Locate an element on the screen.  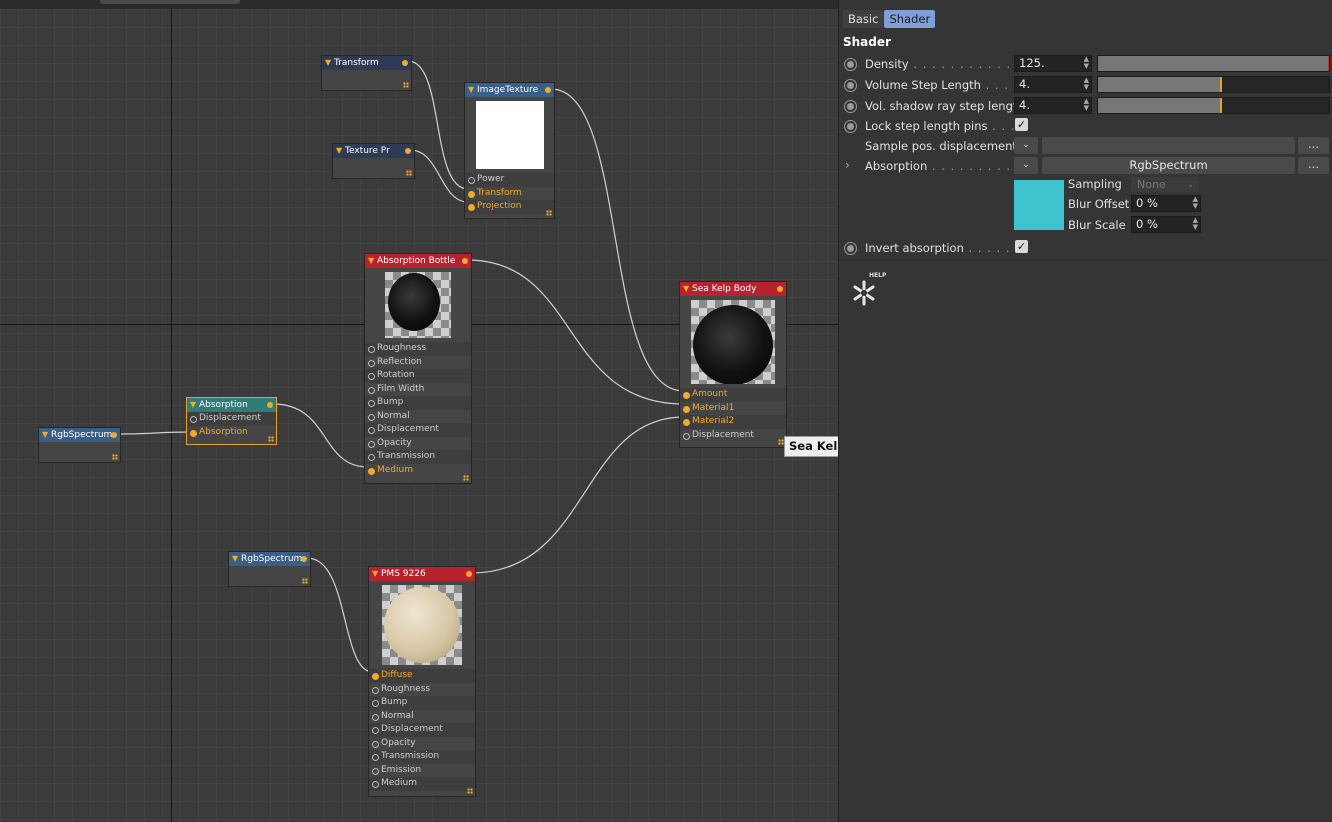
node-transform: ▼ Transform is located at coordinates (366, 73).